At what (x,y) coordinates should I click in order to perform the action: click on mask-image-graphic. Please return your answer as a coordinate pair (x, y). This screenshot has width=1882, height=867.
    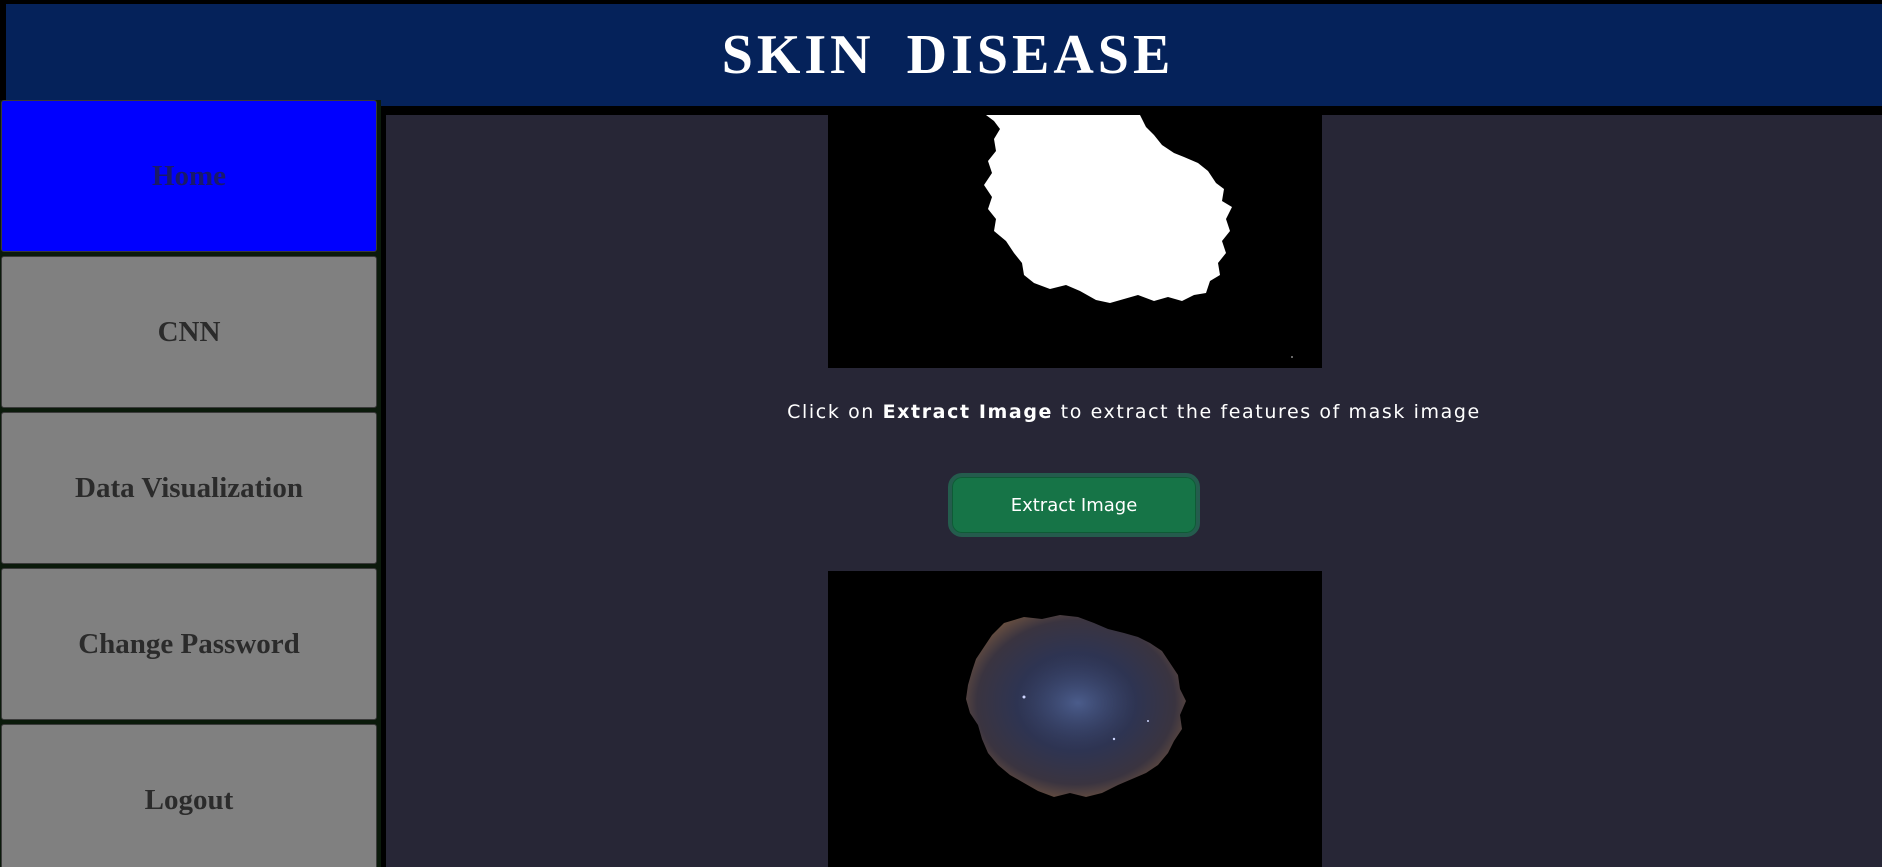
    Looking at the image, I should click on (1075, 241).